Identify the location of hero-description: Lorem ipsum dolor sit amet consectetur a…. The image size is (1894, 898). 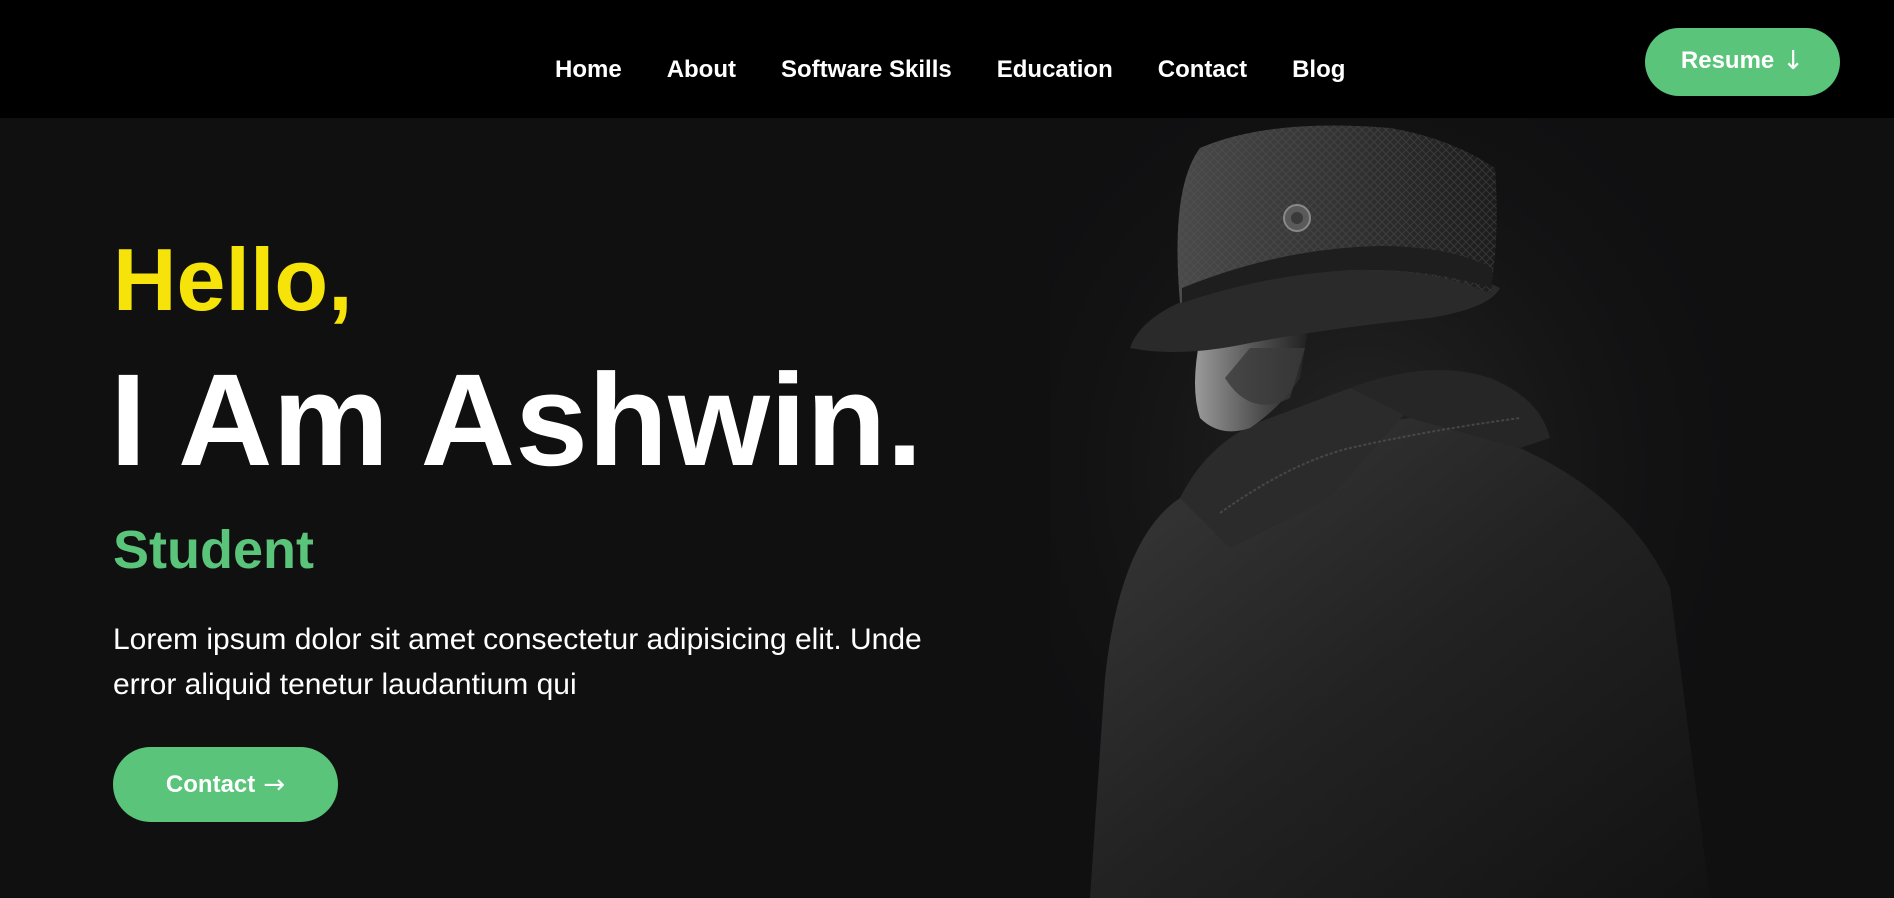
(517, 662).